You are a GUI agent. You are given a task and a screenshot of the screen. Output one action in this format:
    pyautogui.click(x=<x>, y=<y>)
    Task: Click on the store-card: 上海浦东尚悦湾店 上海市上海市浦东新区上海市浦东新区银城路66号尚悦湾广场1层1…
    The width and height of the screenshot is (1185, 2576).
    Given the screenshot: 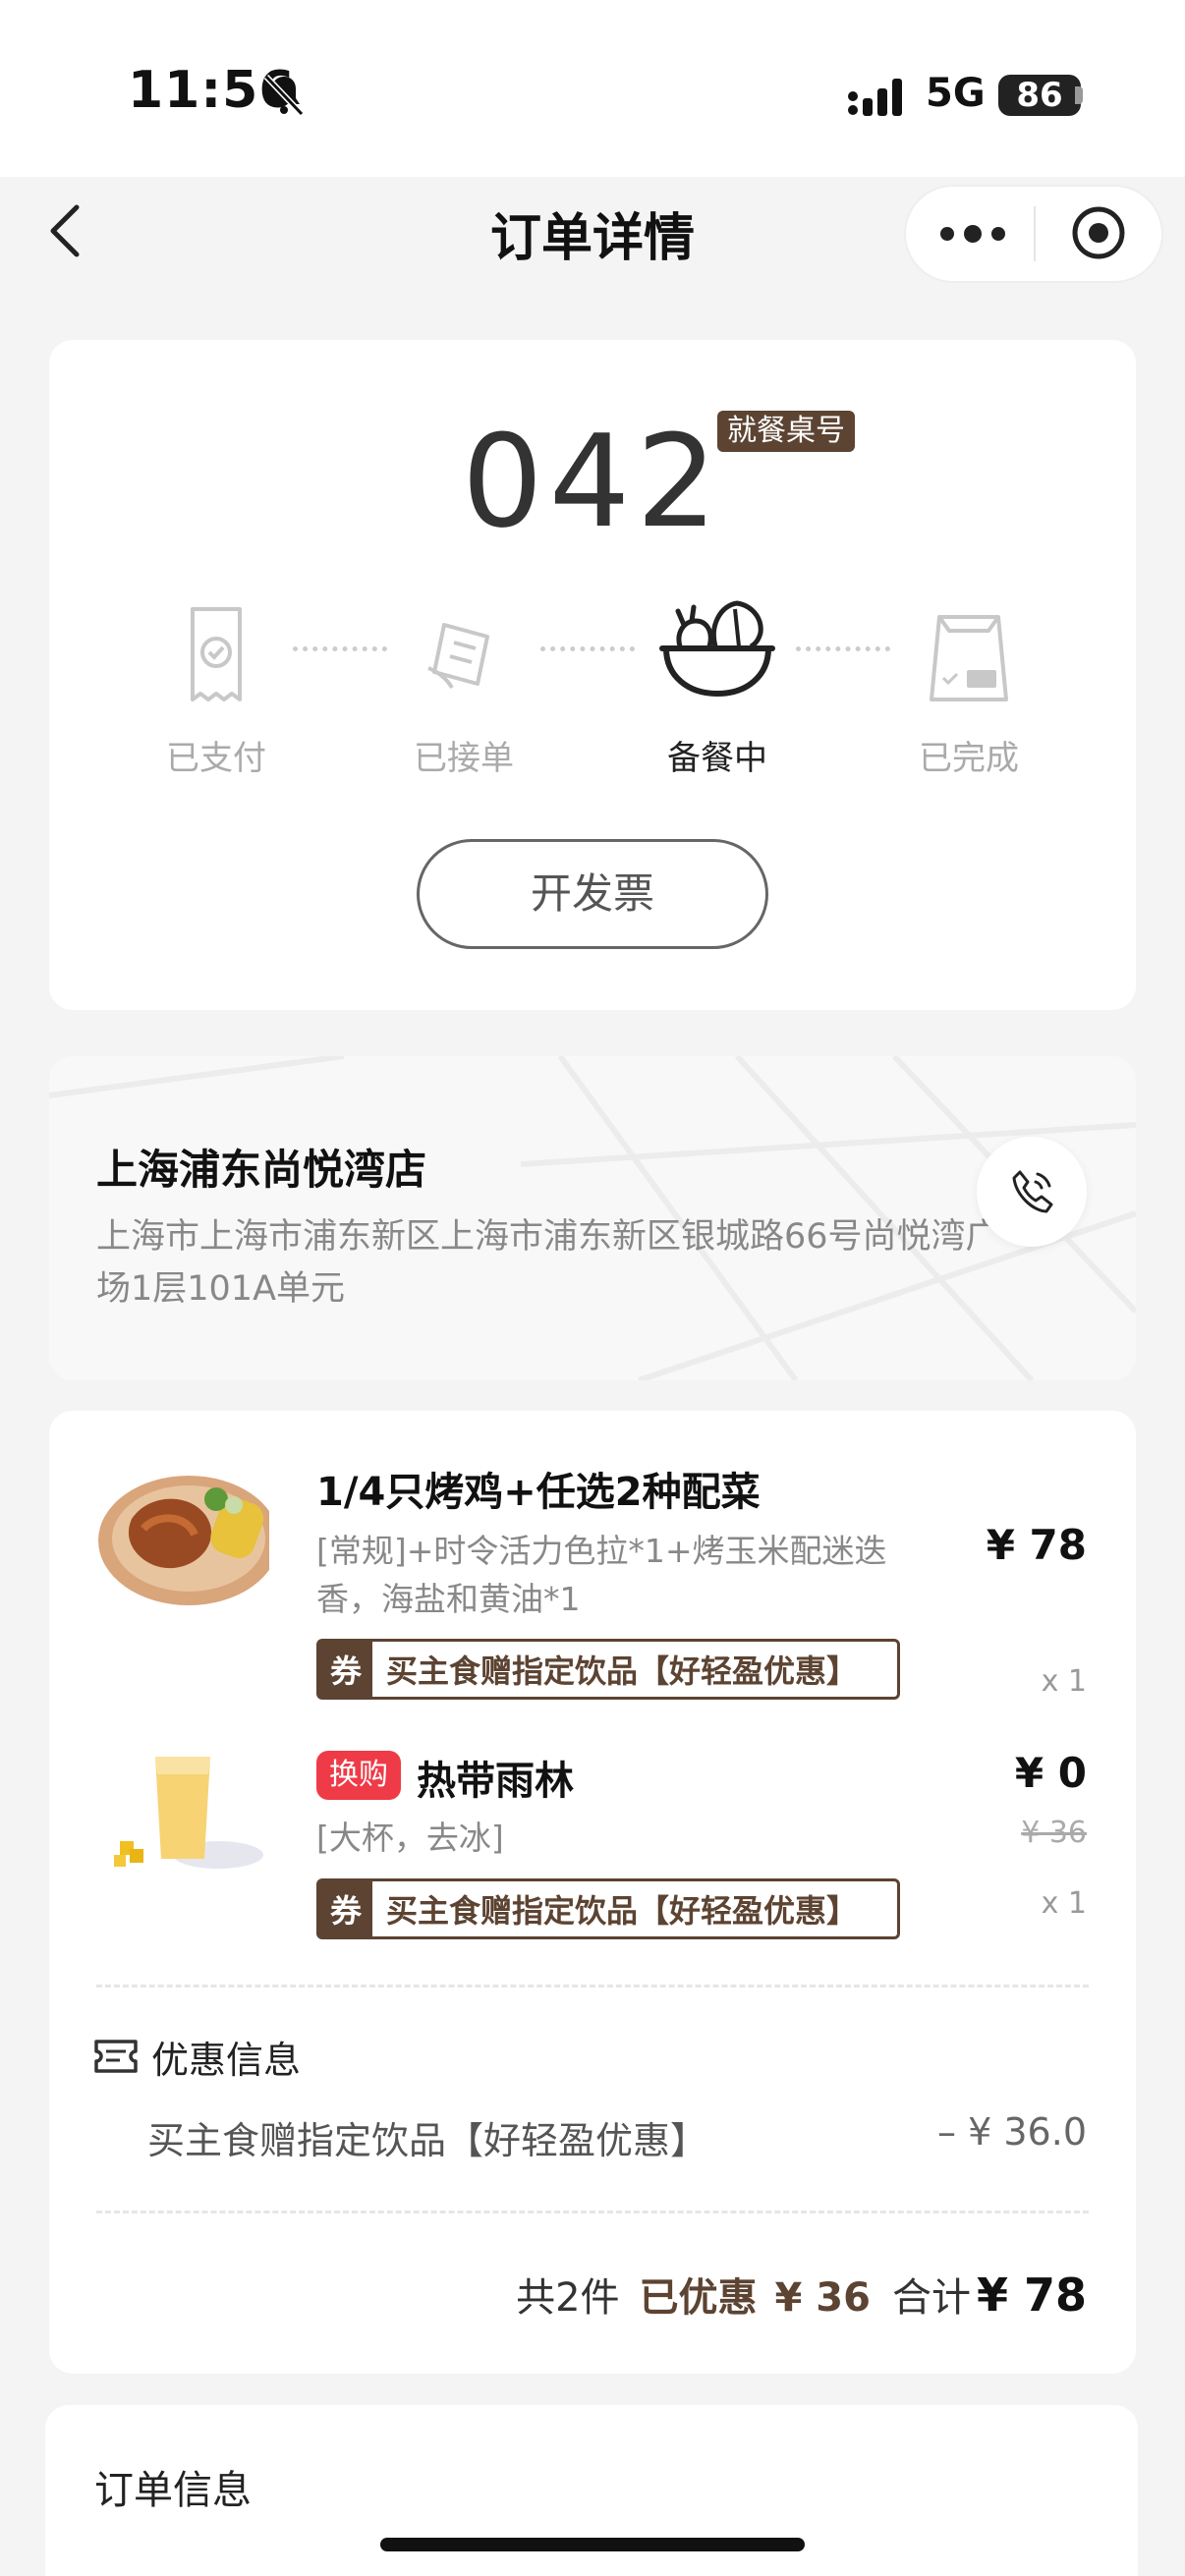 What is the action you would take?
    pyautogui.click(x=592, y=1218)
    